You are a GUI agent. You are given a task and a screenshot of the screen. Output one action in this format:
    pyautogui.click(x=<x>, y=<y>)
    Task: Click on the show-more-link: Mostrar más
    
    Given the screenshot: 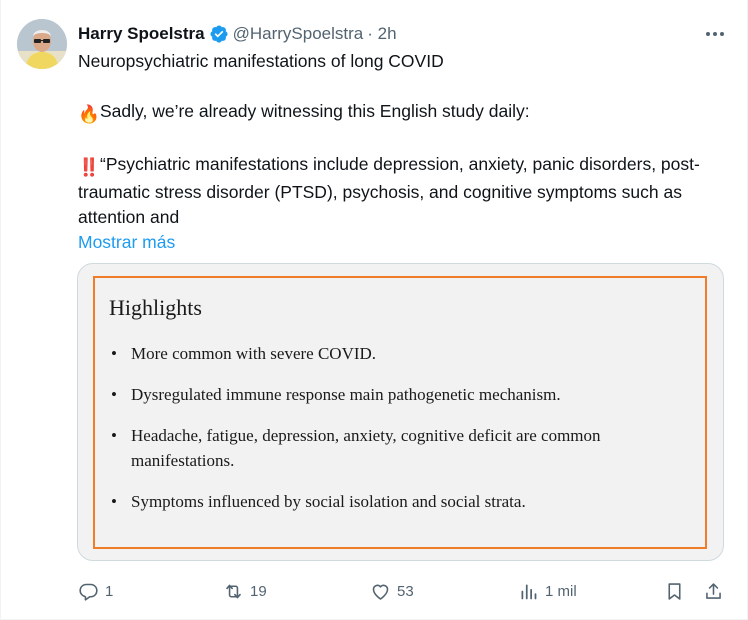 What is the action you would take?
    pyautogui.click(x=126, y=242)
    